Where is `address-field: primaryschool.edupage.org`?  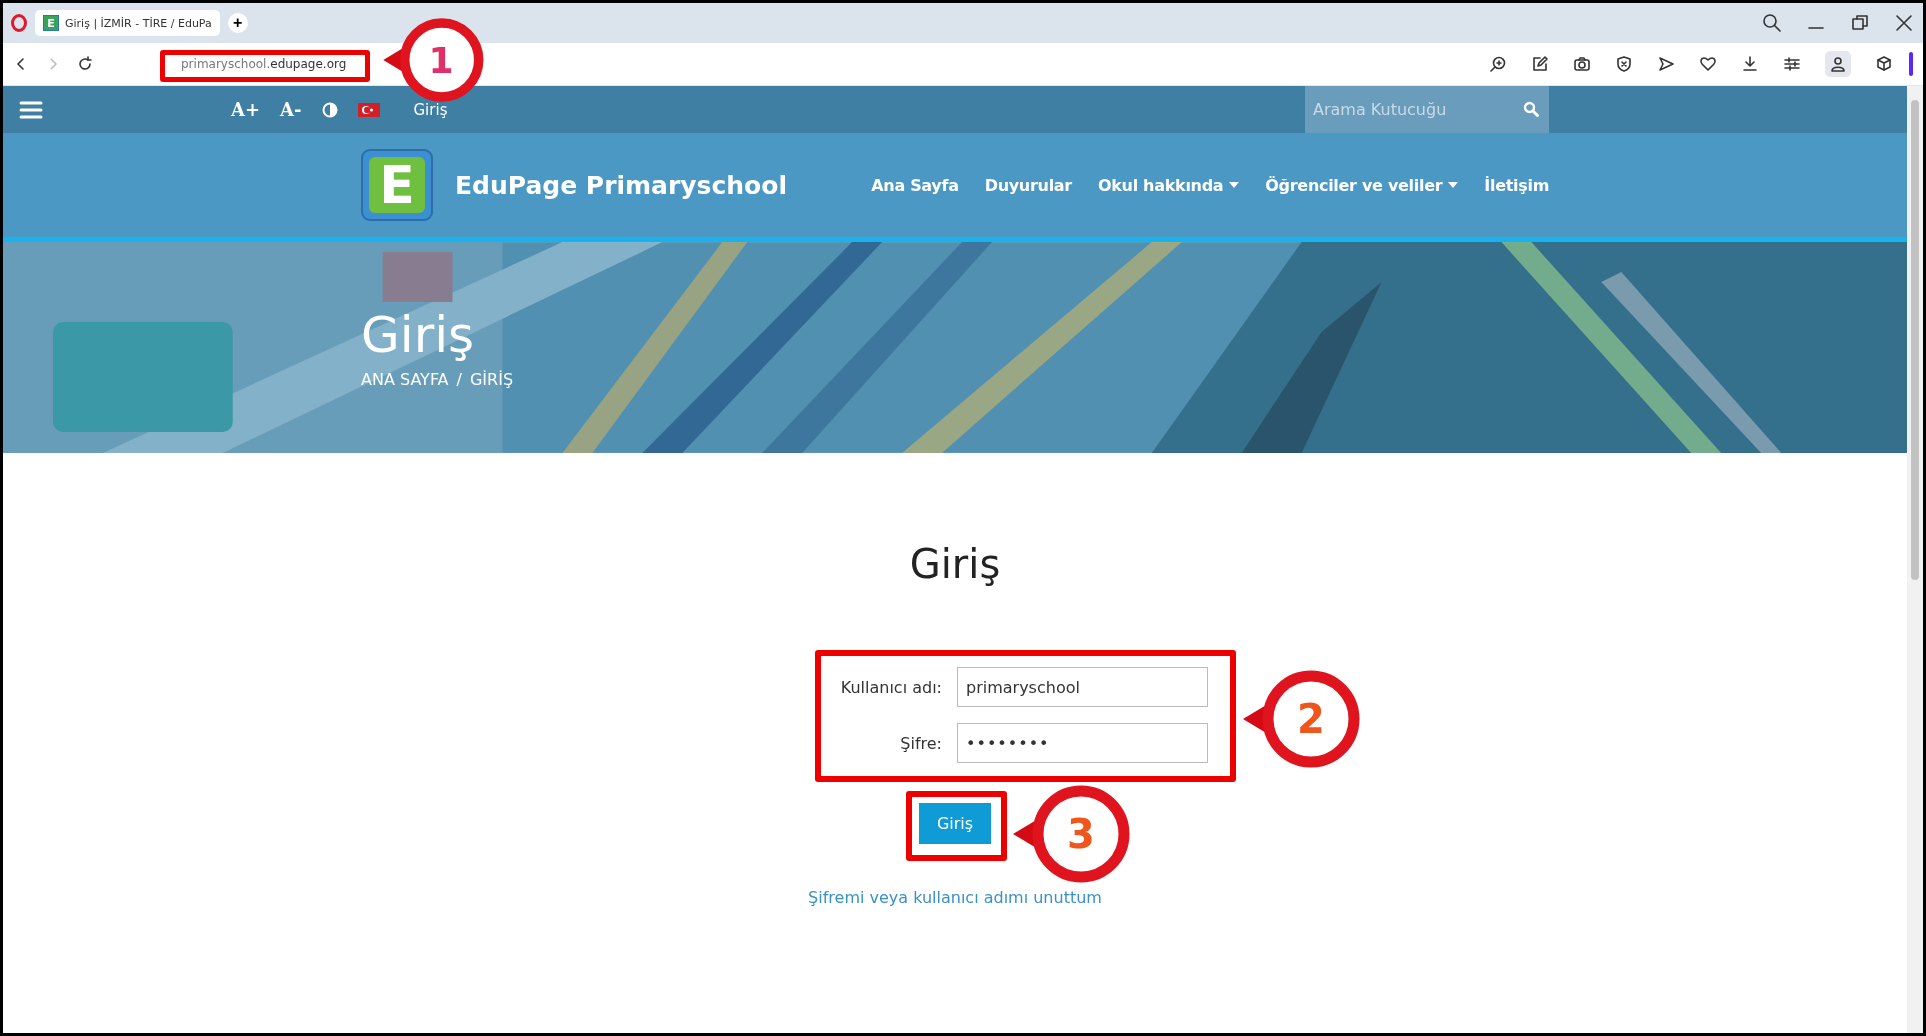 address-field: primaryschool.edupage.org is located at coordinates (264, 64).